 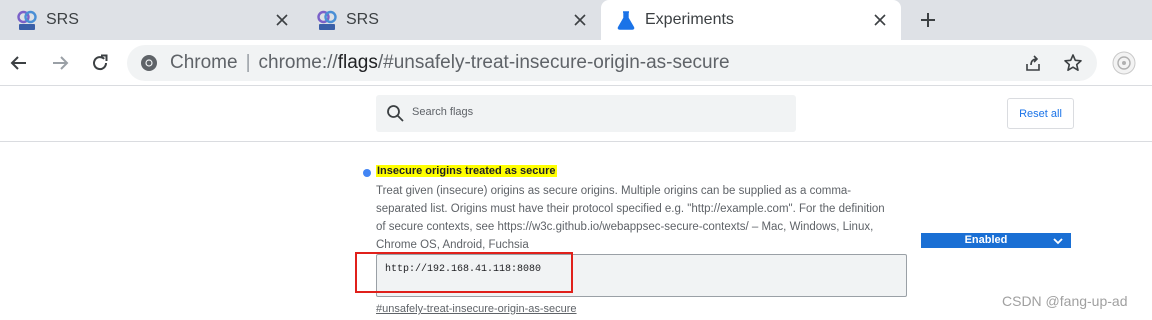 I want to click on reload-icon, so click(x=100, y=62).